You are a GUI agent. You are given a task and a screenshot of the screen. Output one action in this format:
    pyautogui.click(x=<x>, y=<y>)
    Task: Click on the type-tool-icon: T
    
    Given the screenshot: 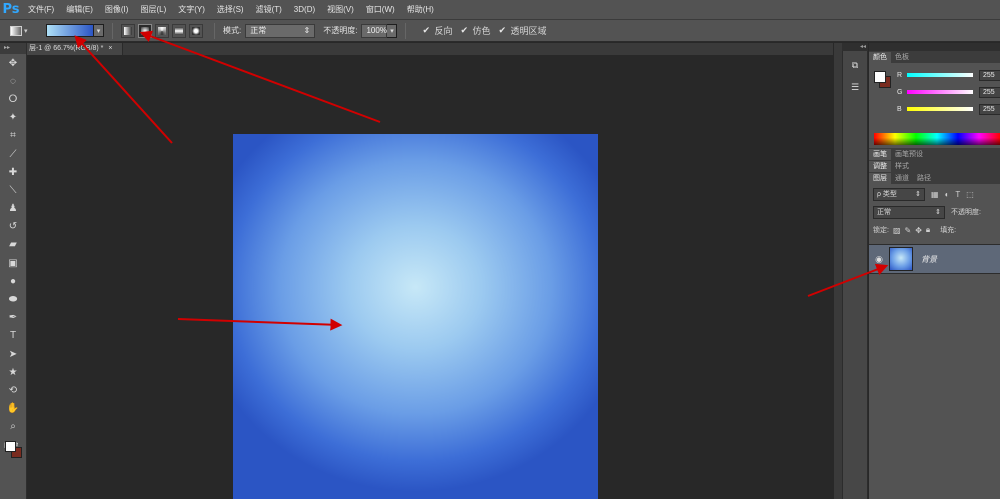 What is the action you would take?
    pyautogui.click(x=13, y=336)
    